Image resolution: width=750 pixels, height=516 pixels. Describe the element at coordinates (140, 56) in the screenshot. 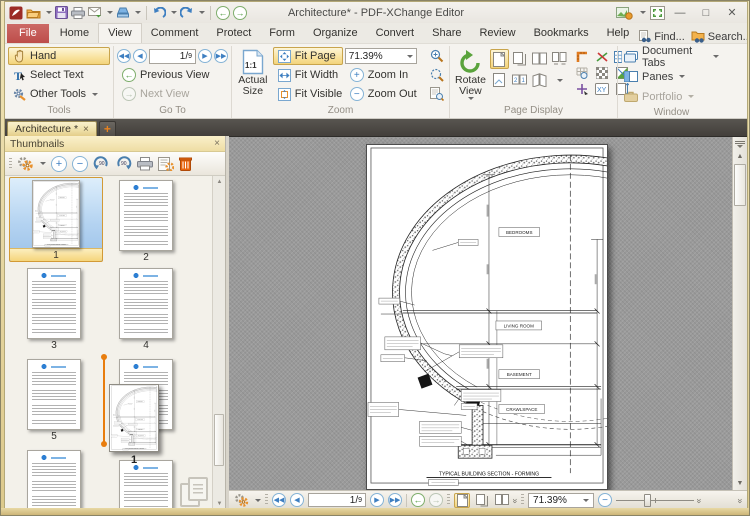

I see `previous-page-button: ◀` at that location.